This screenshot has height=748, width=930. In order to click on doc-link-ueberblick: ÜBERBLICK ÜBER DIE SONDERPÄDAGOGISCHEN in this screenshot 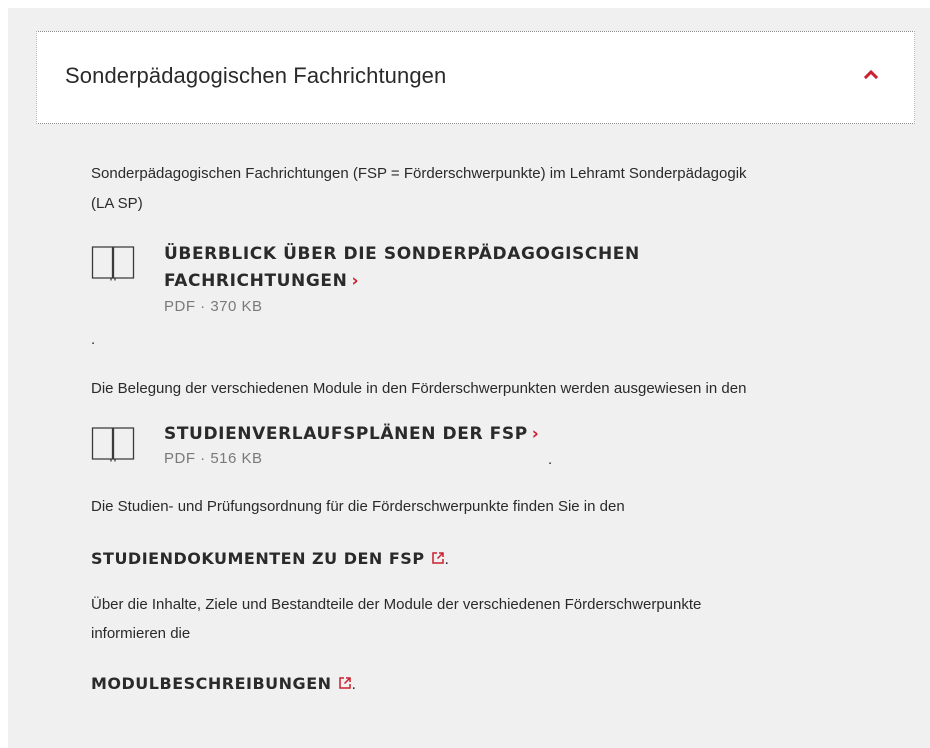, I will do `click(402, 254)`.